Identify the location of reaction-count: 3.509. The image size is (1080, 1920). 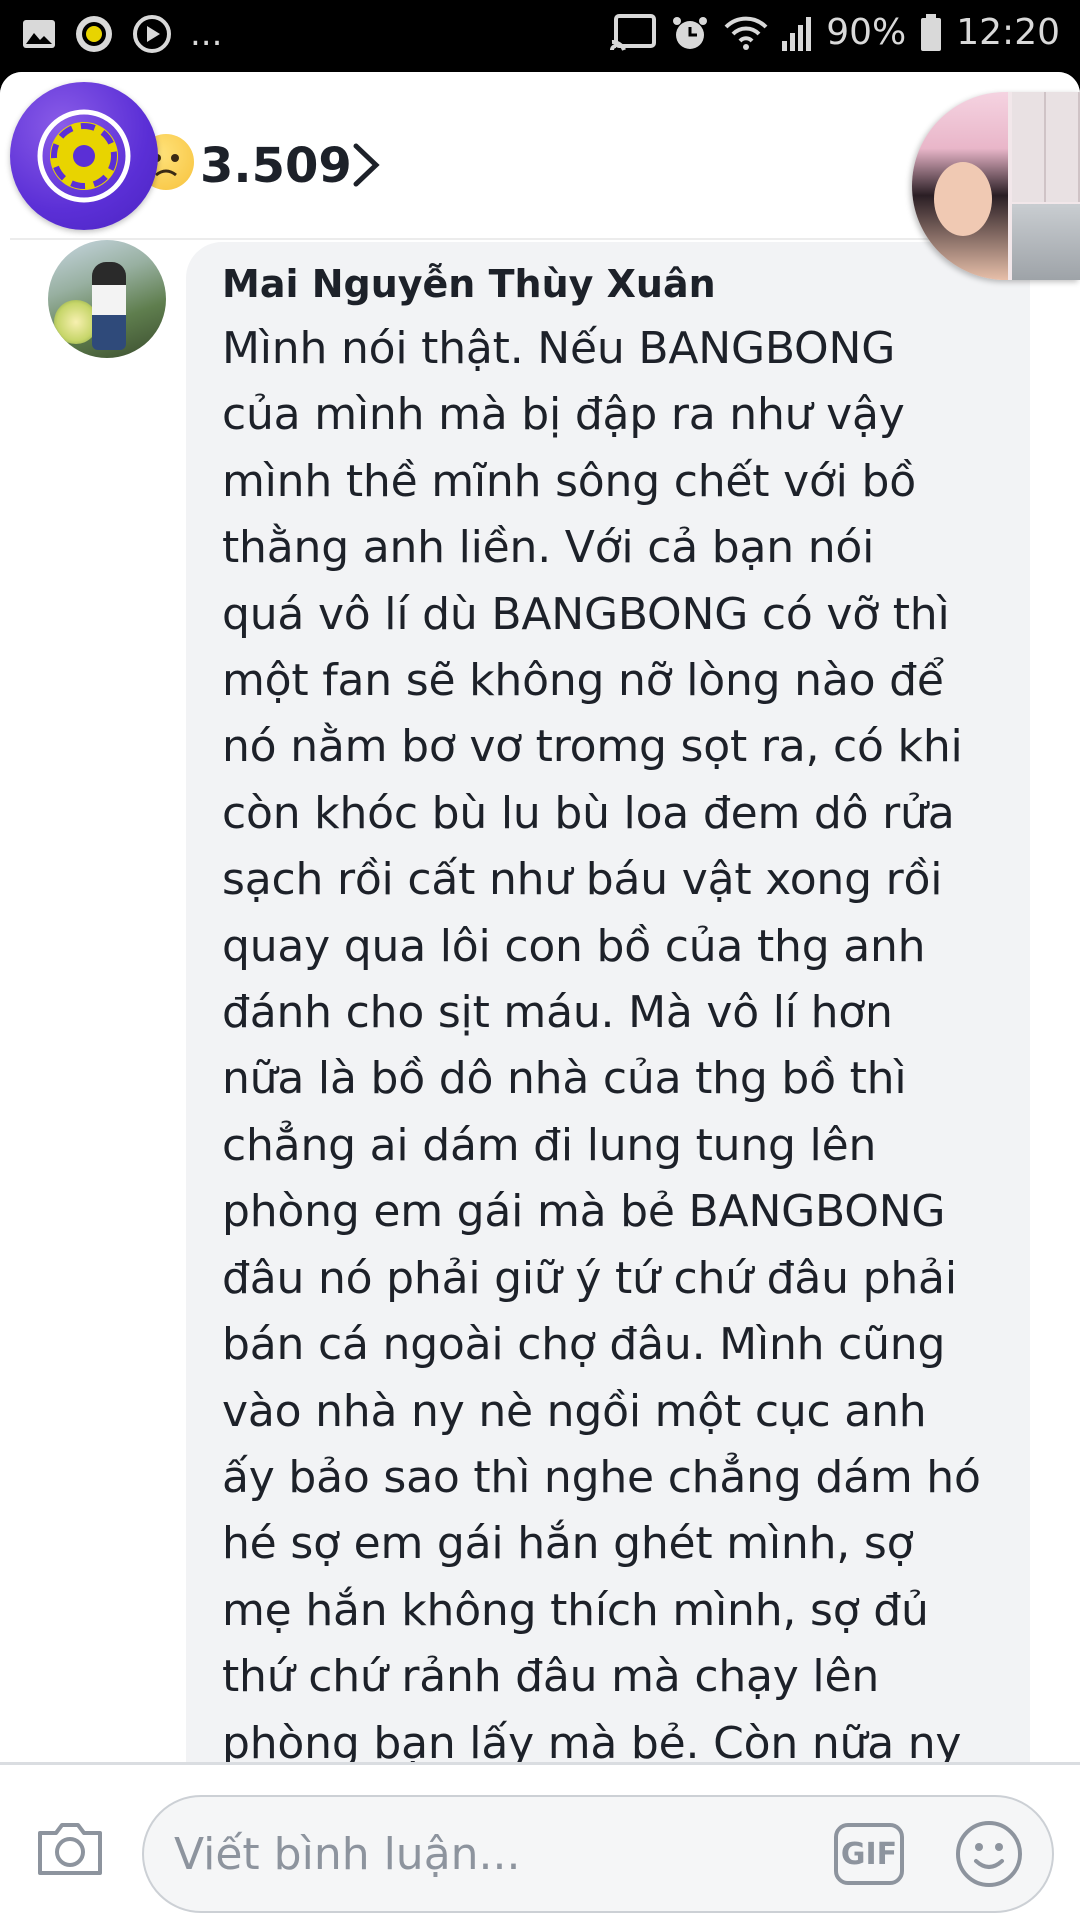
(276, 166).